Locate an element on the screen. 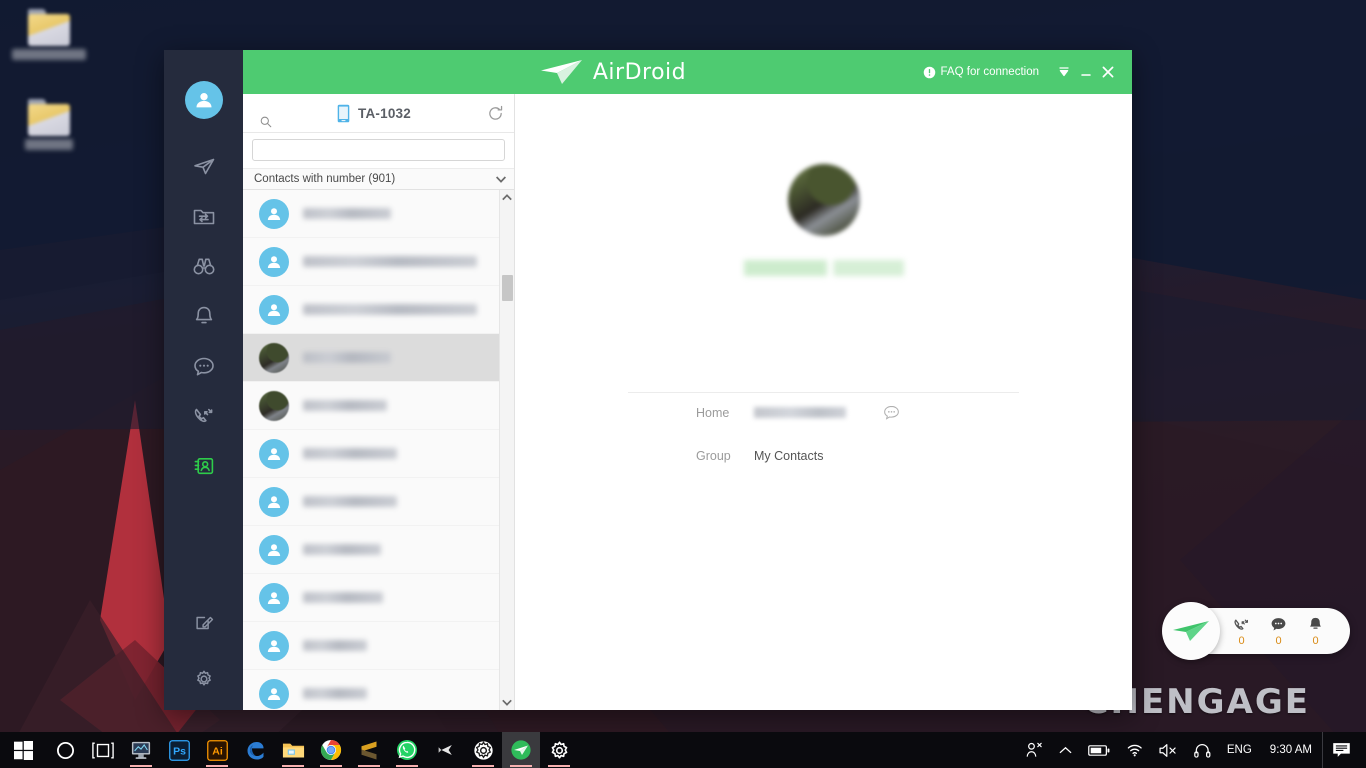 This screenshot has width=1366, height=768. taskbar-app-edge is located at coordinates (255, 750).